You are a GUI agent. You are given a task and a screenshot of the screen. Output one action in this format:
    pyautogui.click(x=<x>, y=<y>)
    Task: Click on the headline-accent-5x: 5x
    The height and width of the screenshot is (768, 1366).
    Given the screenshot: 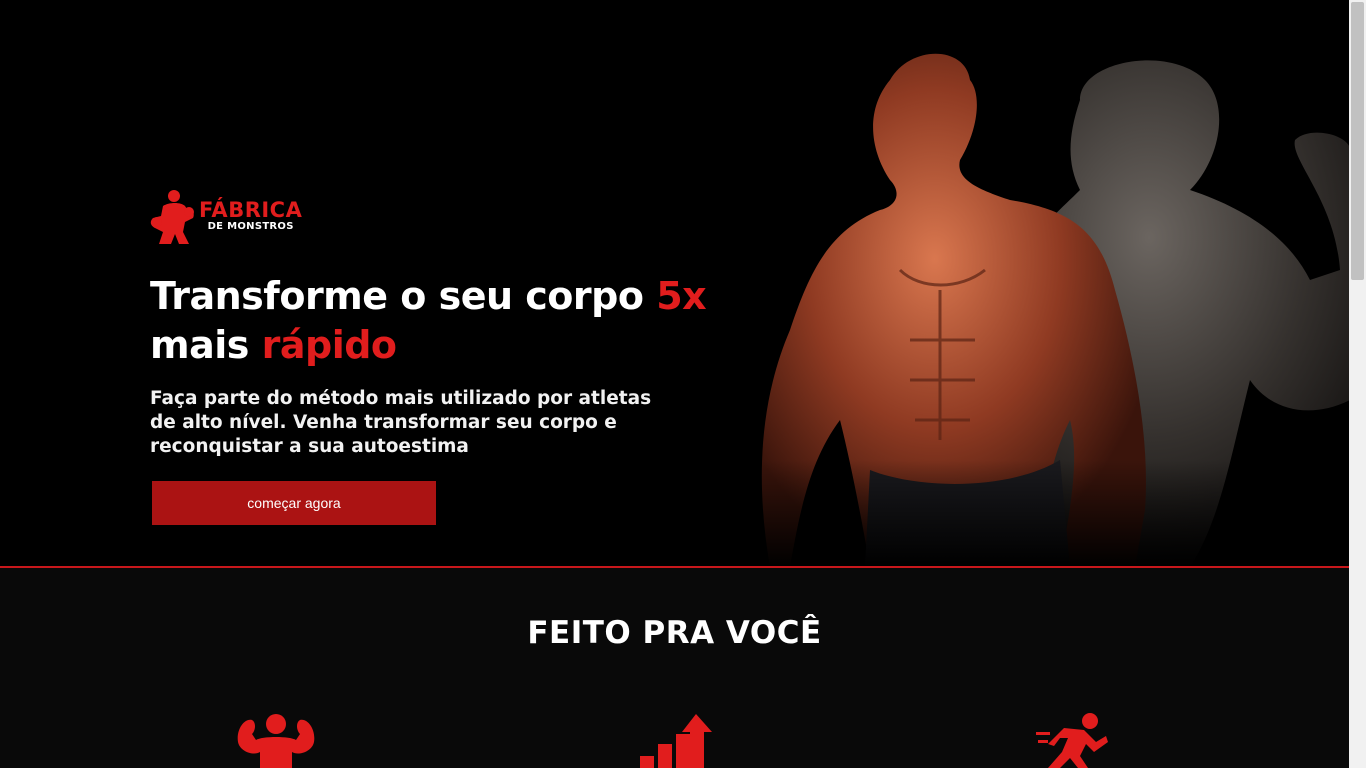 What is the action you would take?
    pyautogui.click(x=681, y=296)
    